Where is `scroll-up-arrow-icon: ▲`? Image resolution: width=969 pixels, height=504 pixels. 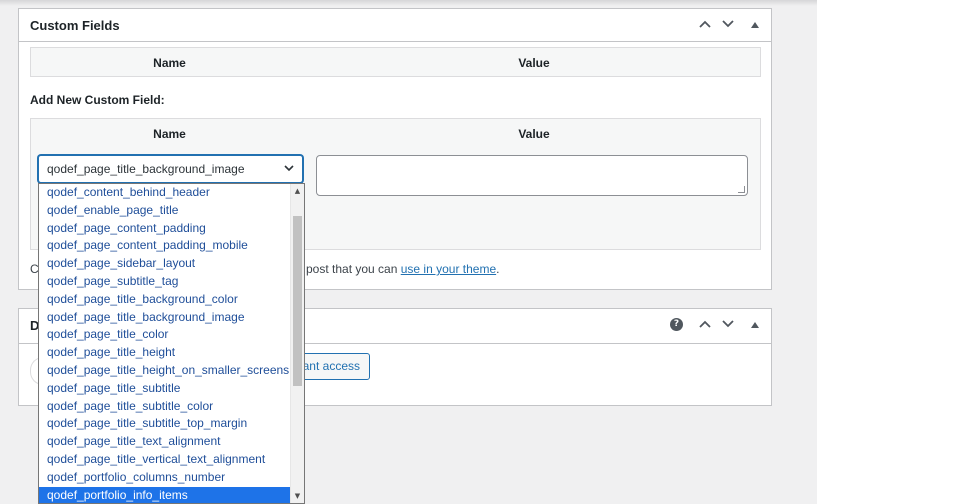 scroll-up-arrow-icon: ▲ is located at coordinates (297, 191).